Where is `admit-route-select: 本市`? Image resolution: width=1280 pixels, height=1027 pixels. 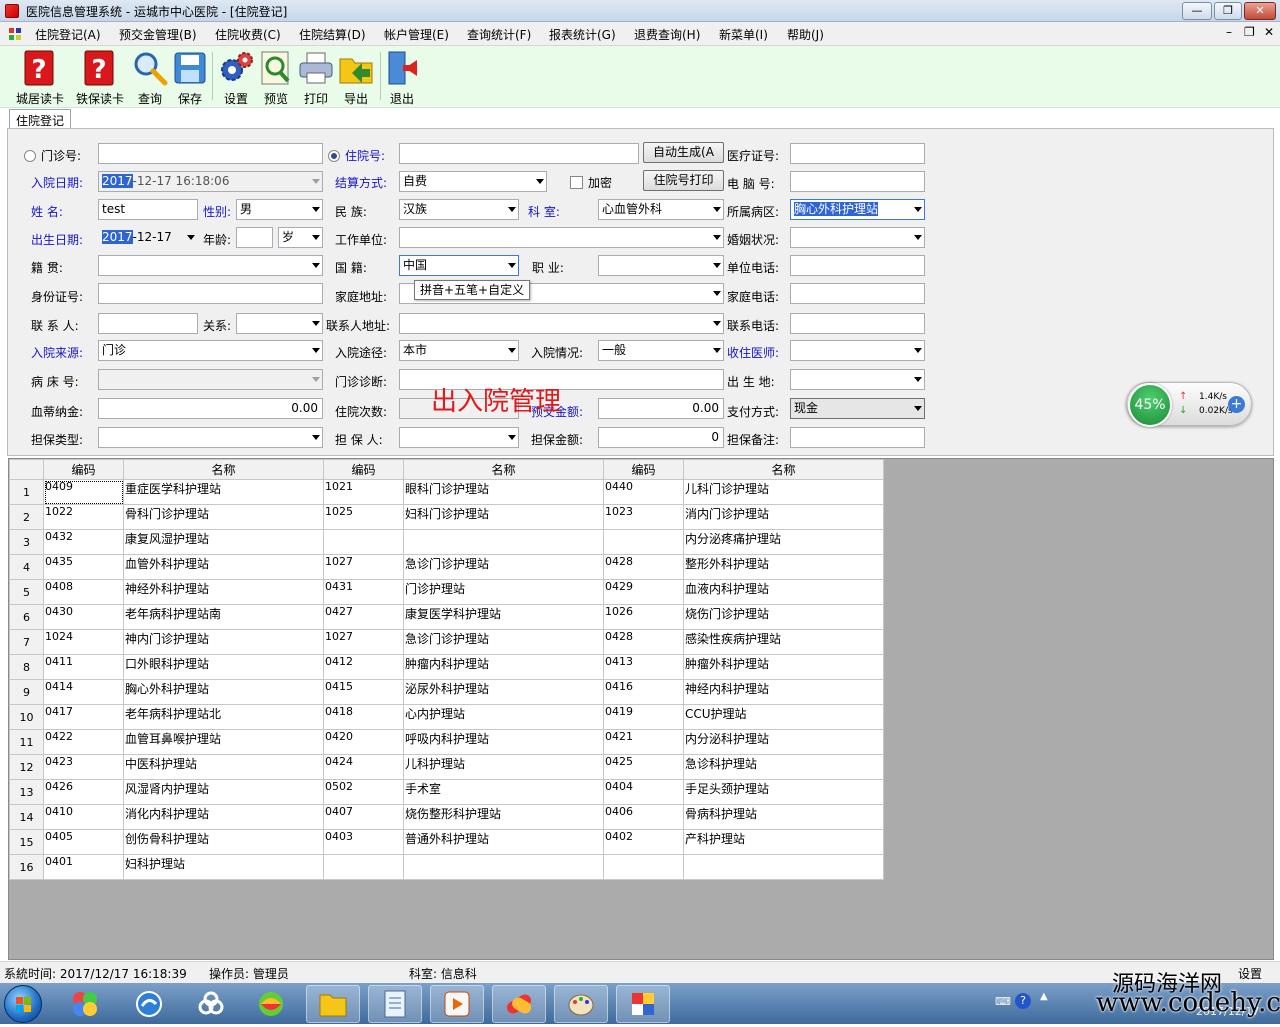 admit-route-select: 本市 is located at coordinates (459, 350).